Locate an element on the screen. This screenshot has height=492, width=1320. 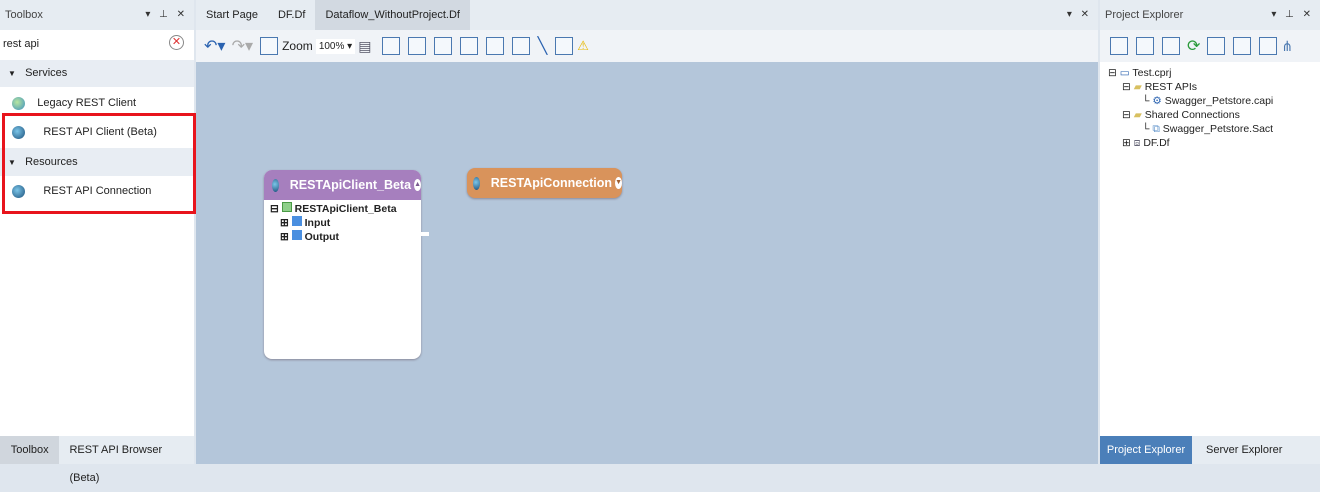
tree-folder-shared: ⊟ ▰ Shared Connections is located at coordinates (1210, 115).